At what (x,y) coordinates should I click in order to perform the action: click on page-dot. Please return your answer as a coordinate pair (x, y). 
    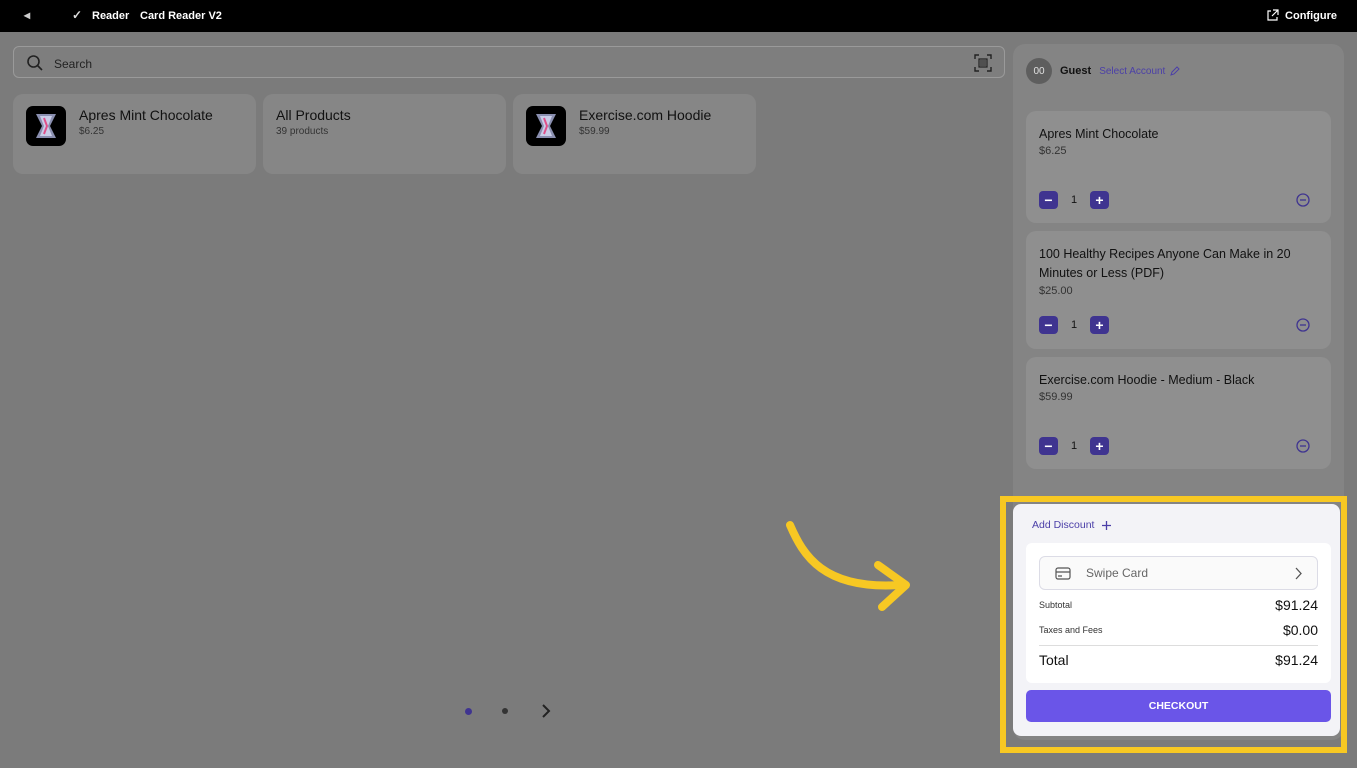
    Looking at the image, I should click on (505, 711).